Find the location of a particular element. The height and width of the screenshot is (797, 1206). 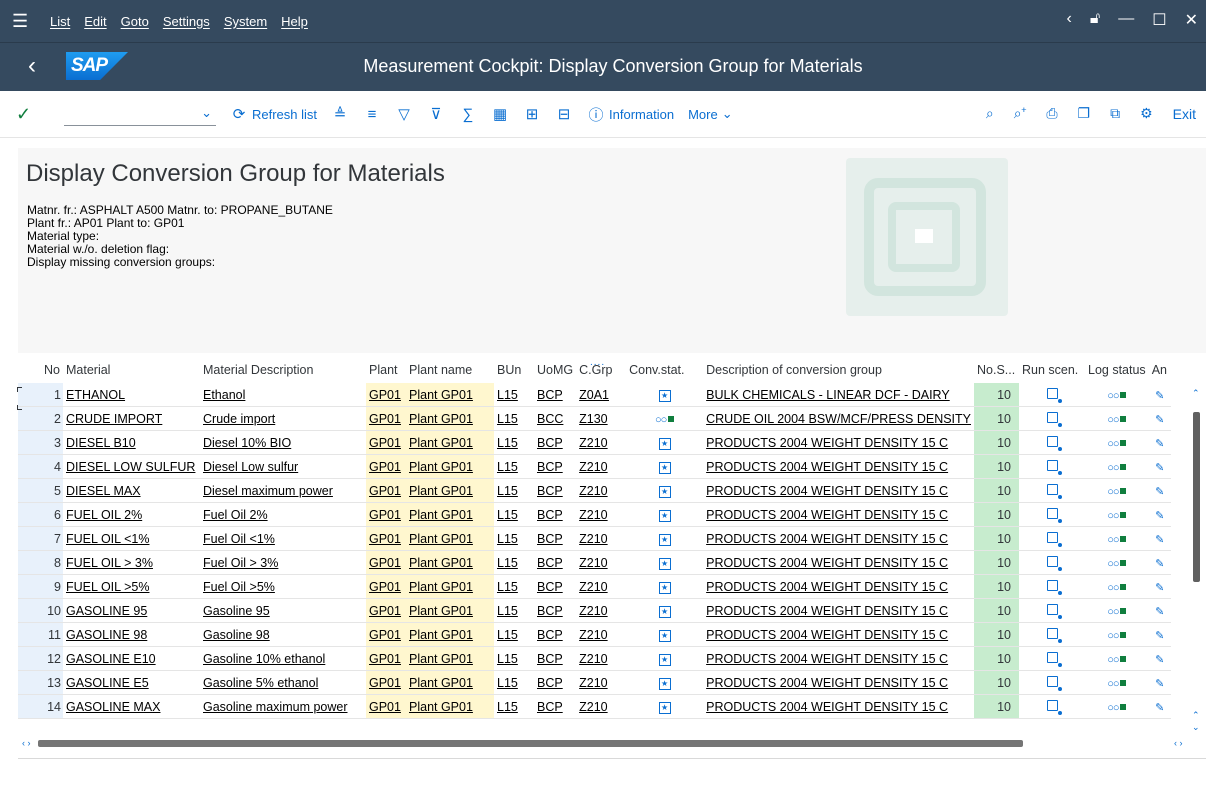

print-icon: ⎙ is located at coordinates (1051, 113).